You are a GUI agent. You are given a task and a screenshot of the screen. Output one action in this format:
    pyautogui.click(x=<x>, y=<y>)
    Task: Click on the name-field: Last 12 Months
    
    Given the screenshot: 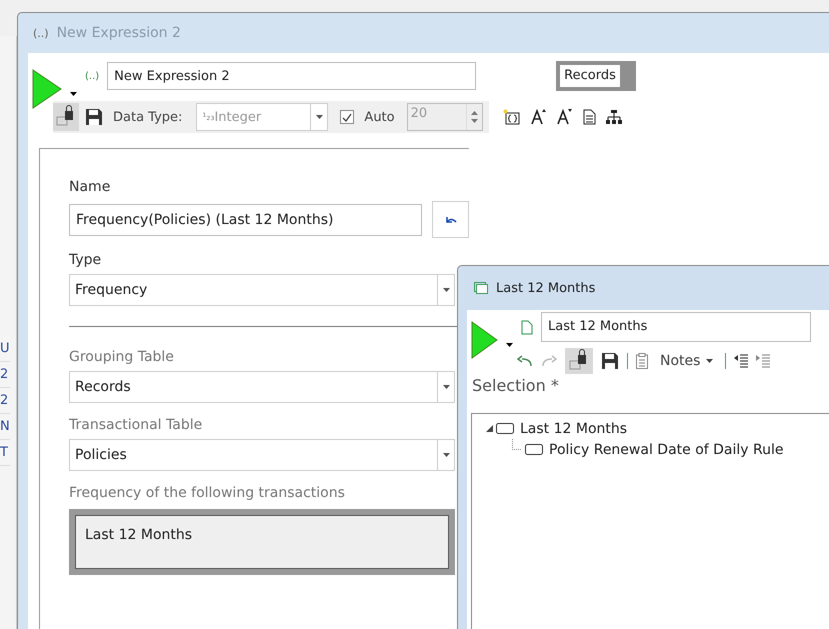 What is the action you would take?
    pyautogui.click(x=676, y=327)
    